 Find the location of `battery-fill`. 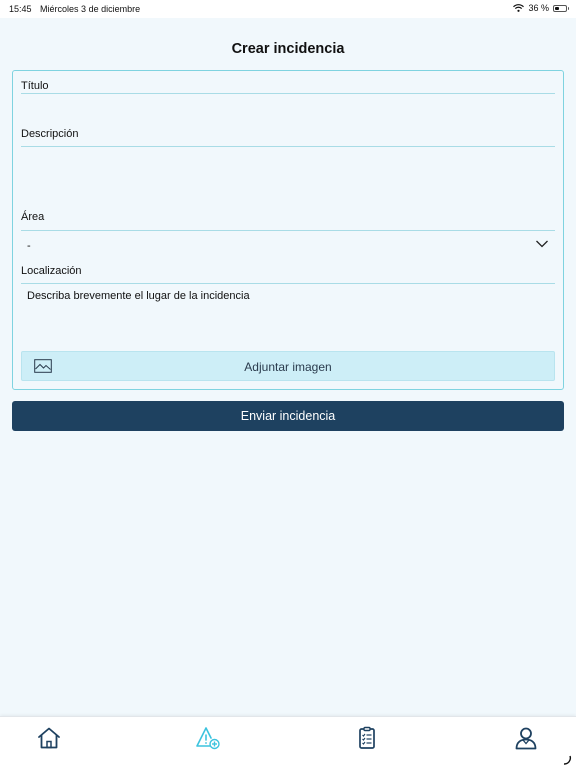

battery-fill is located at coordinates (557, 8).